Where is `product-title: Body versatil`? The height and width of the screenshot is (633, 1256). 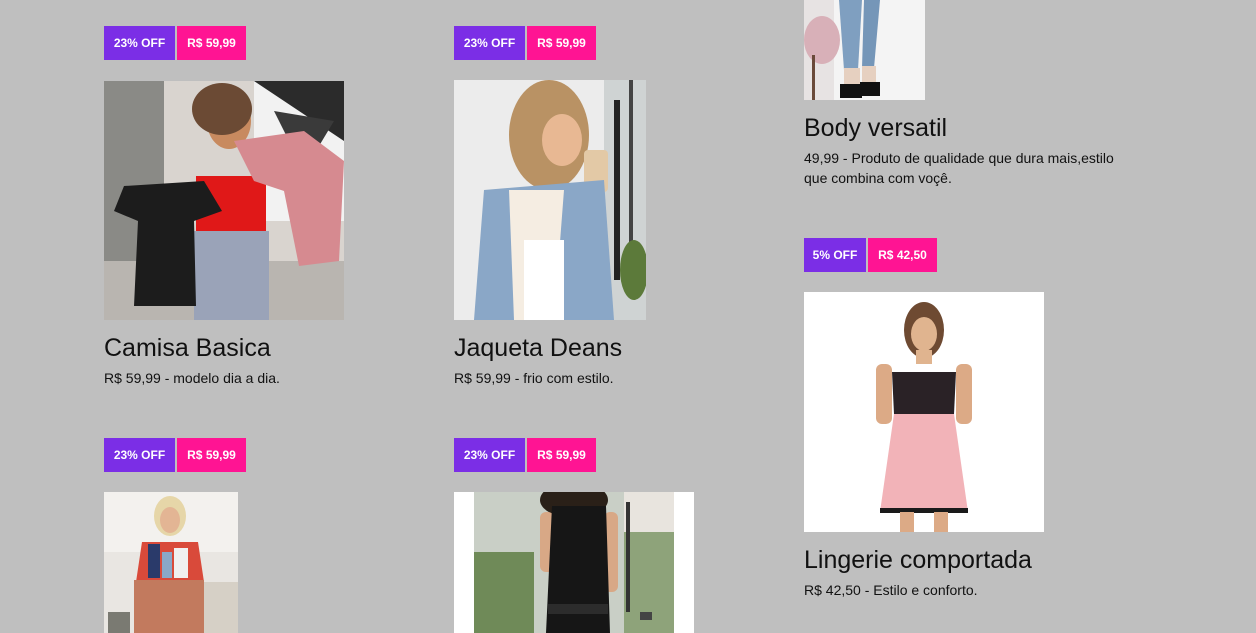
product-title: Body versatil is located at coordinates (875, 128).